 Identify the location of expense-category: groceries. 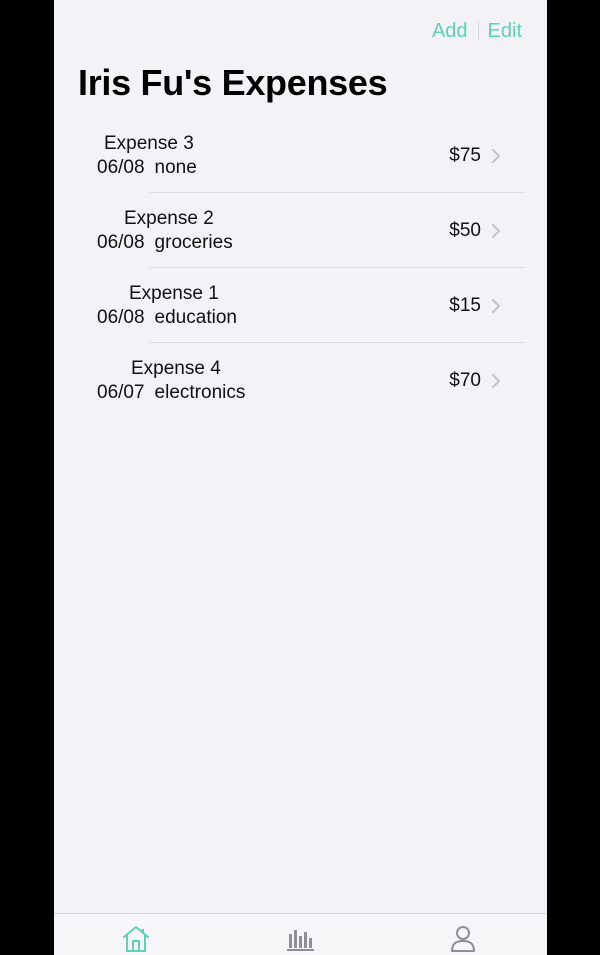
(193, 242).